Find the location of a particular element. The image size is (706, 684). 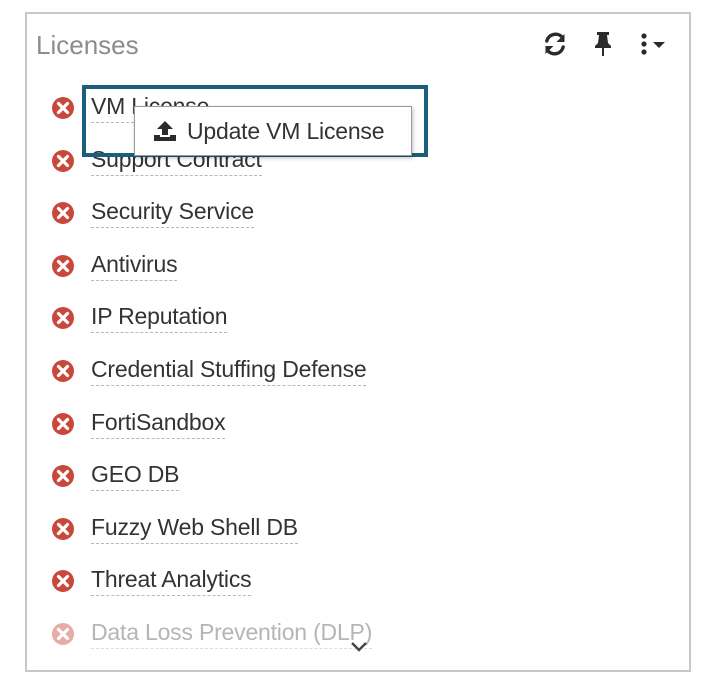

license-link: FortiSandbox is located at coordinates (158, 423).